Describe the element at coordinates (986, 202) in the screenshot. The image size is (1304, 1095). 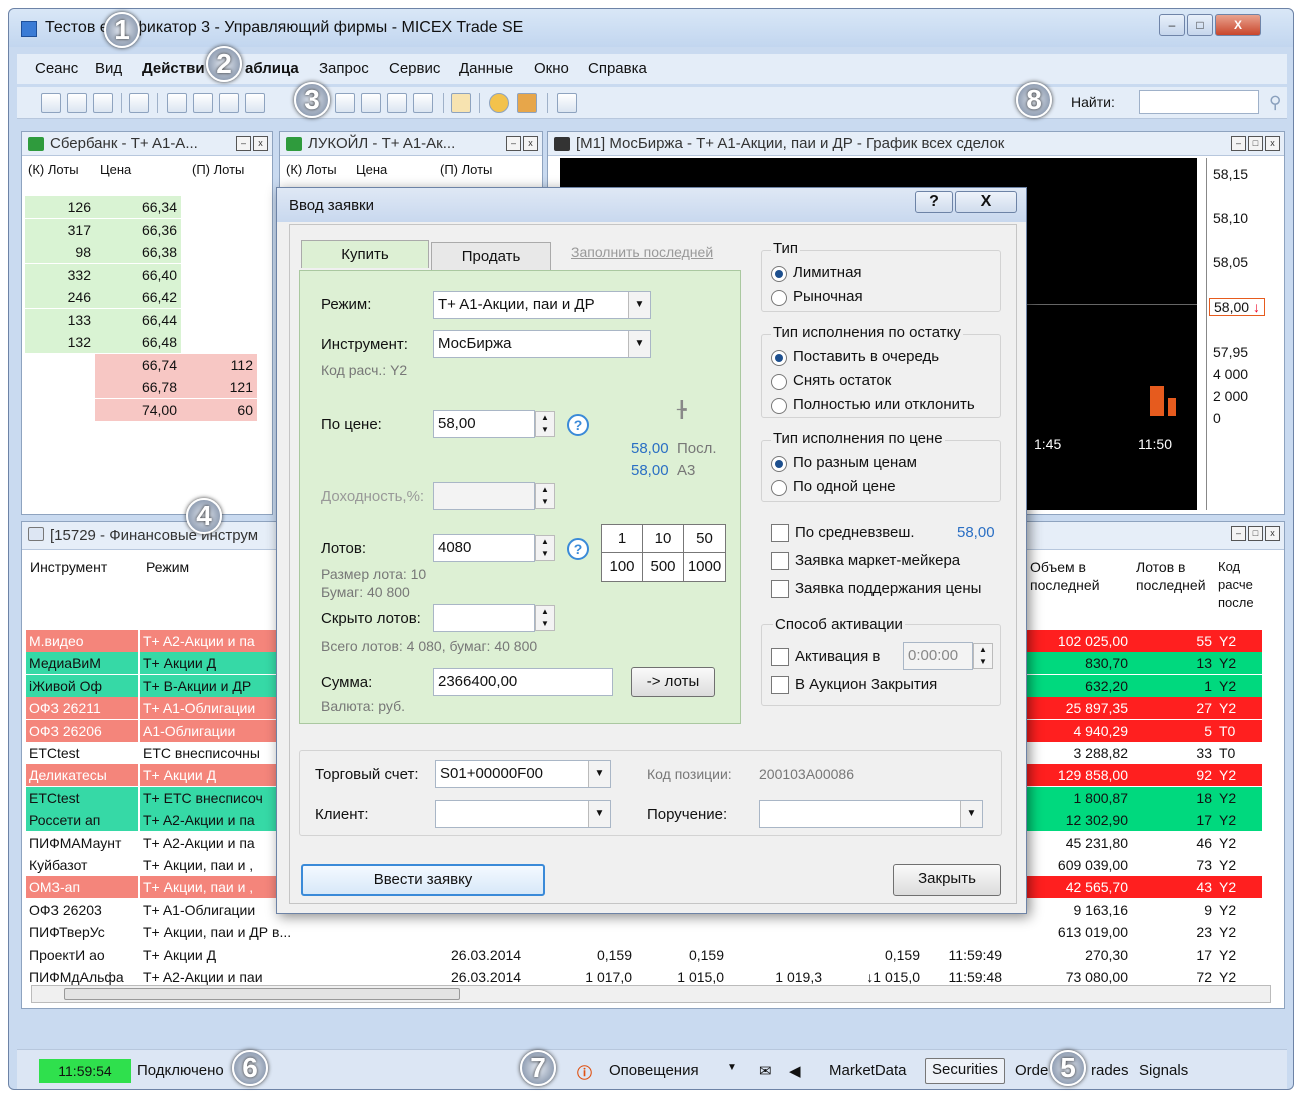
I see `dialog-close-button: X` at that location.